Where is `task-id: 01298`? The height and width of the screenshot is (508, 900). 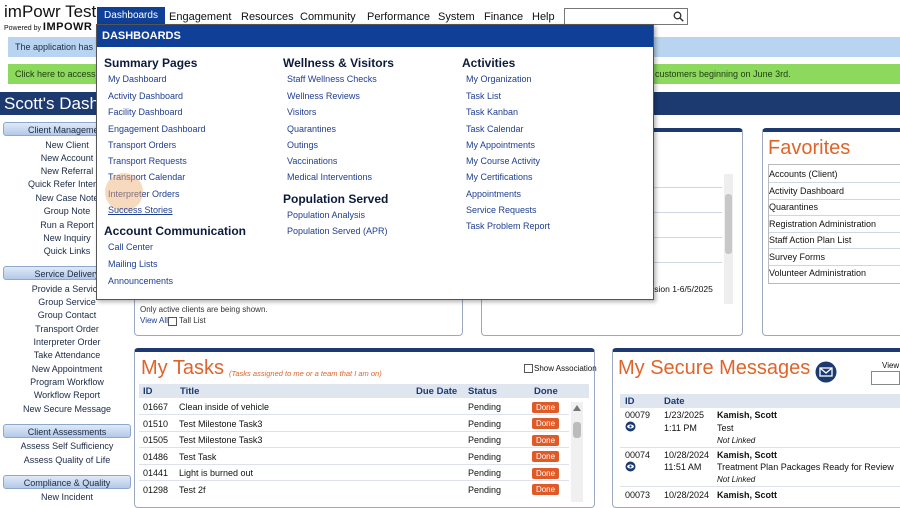 task-id: 01298 is located at coordinates (155, 490).